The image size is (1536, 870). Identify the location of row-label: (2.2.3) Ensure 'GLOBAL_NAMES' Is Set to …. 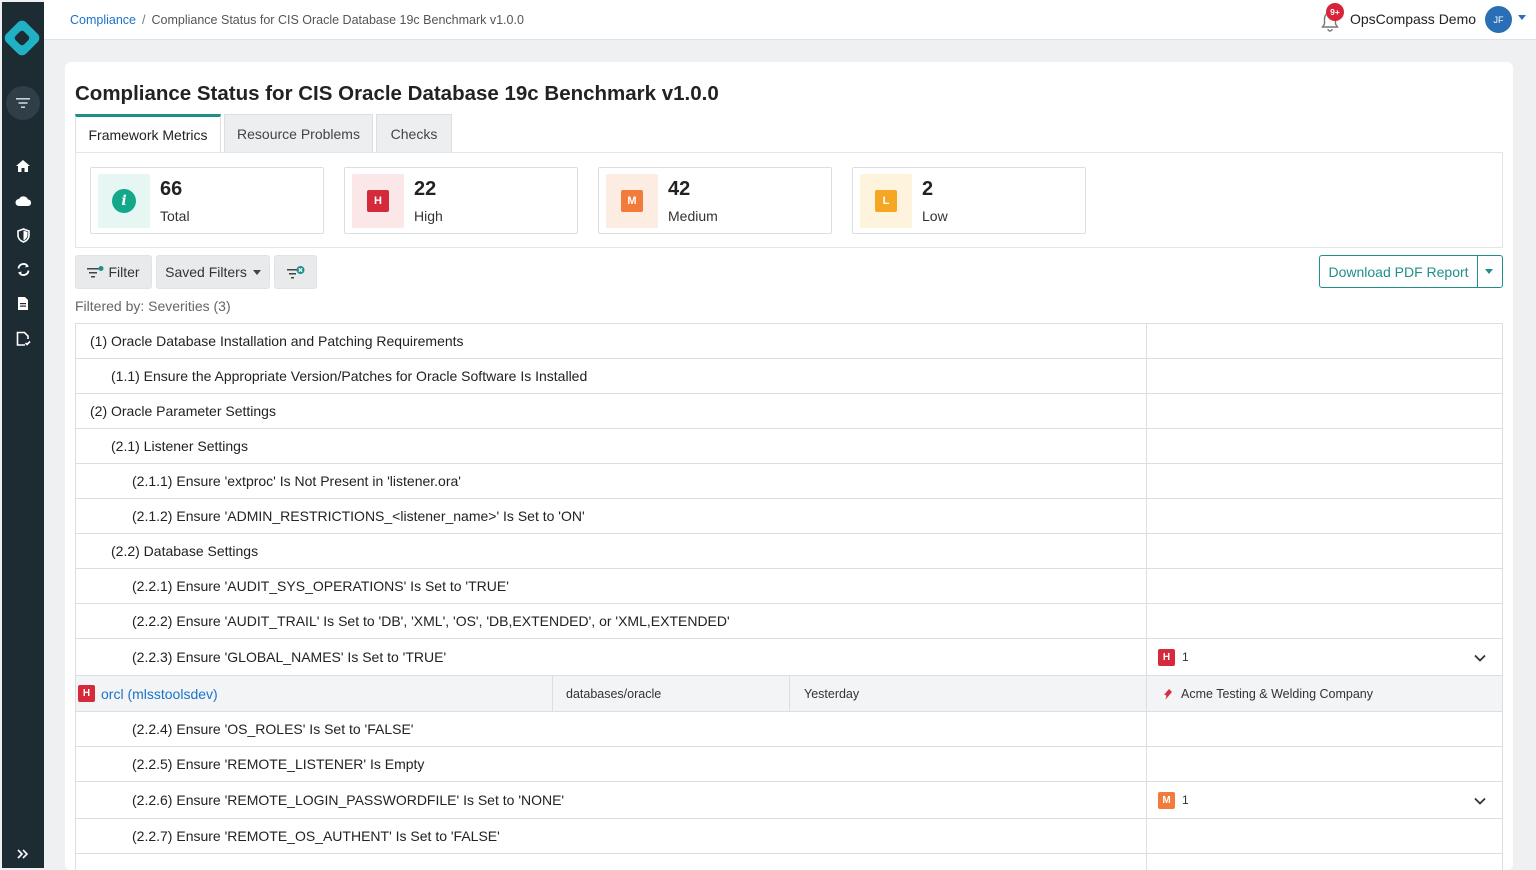
(289, 657).